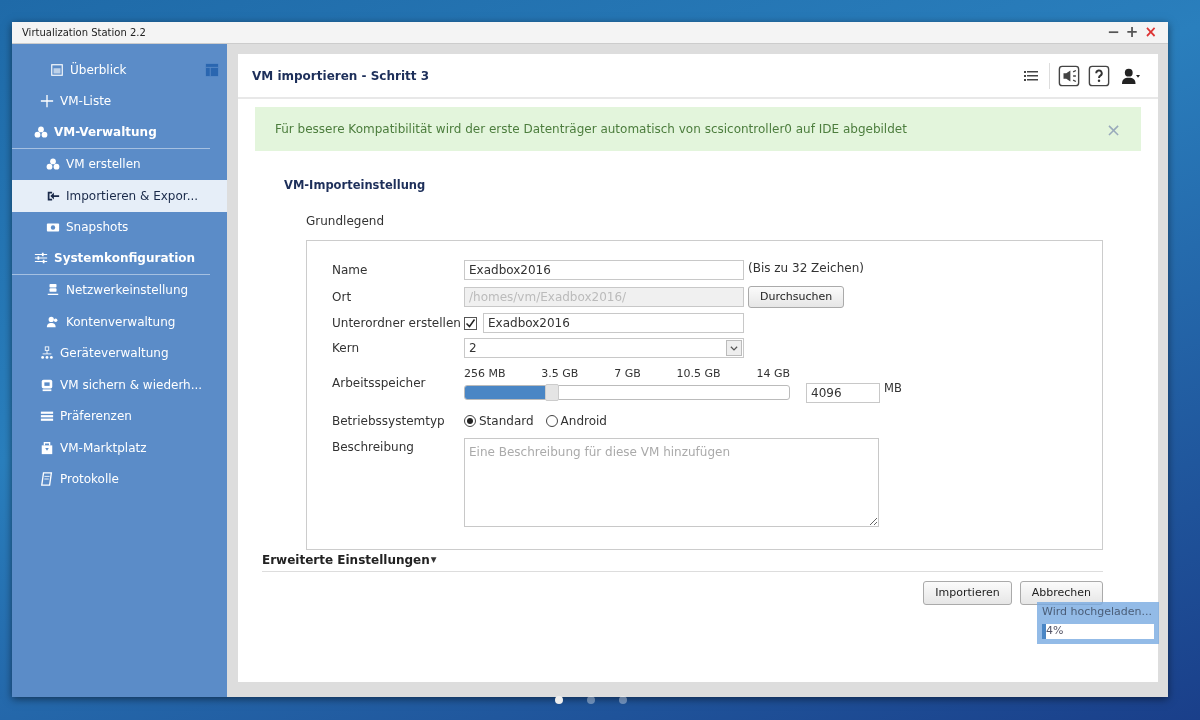 This screenshot has width=1200, height=720. Describe the element at coordinates (773, 374) in the screenshot. I see `tick-label: 14 GB` at that location.